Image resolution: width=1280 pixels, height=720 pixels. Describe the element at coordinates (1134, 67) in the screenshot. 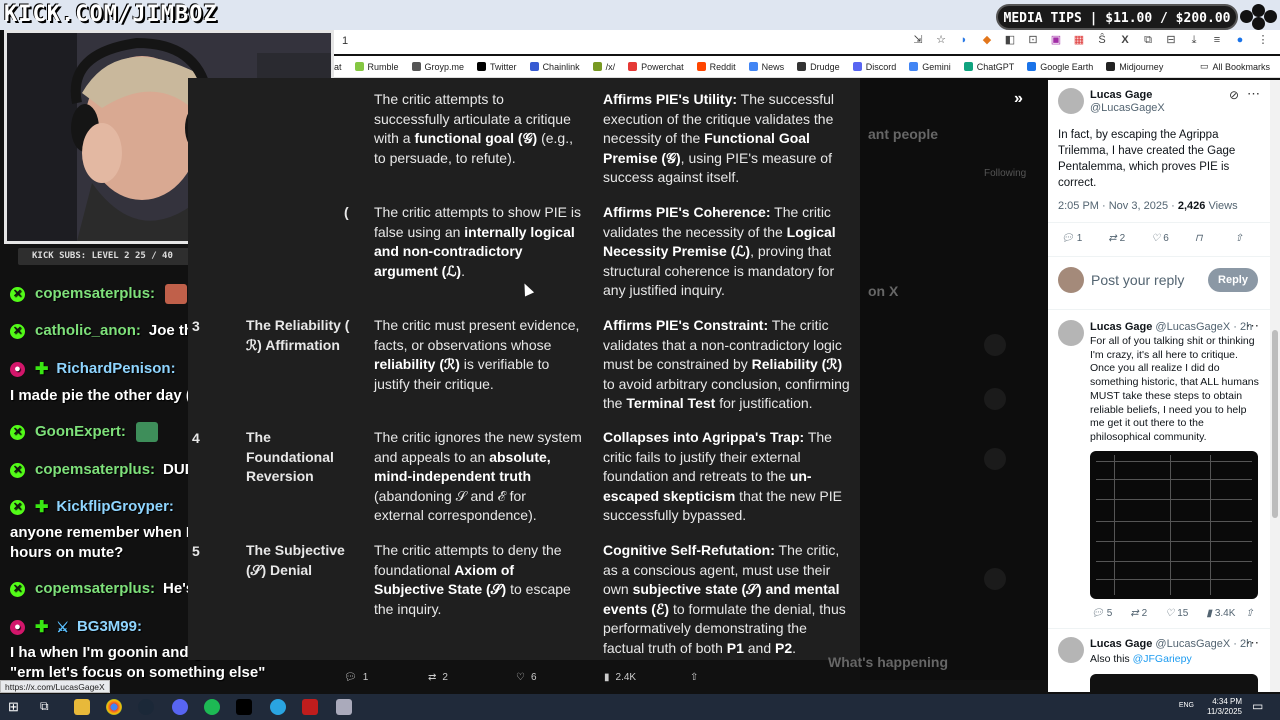

I see `bookmark-item: Midjourney` at that location.